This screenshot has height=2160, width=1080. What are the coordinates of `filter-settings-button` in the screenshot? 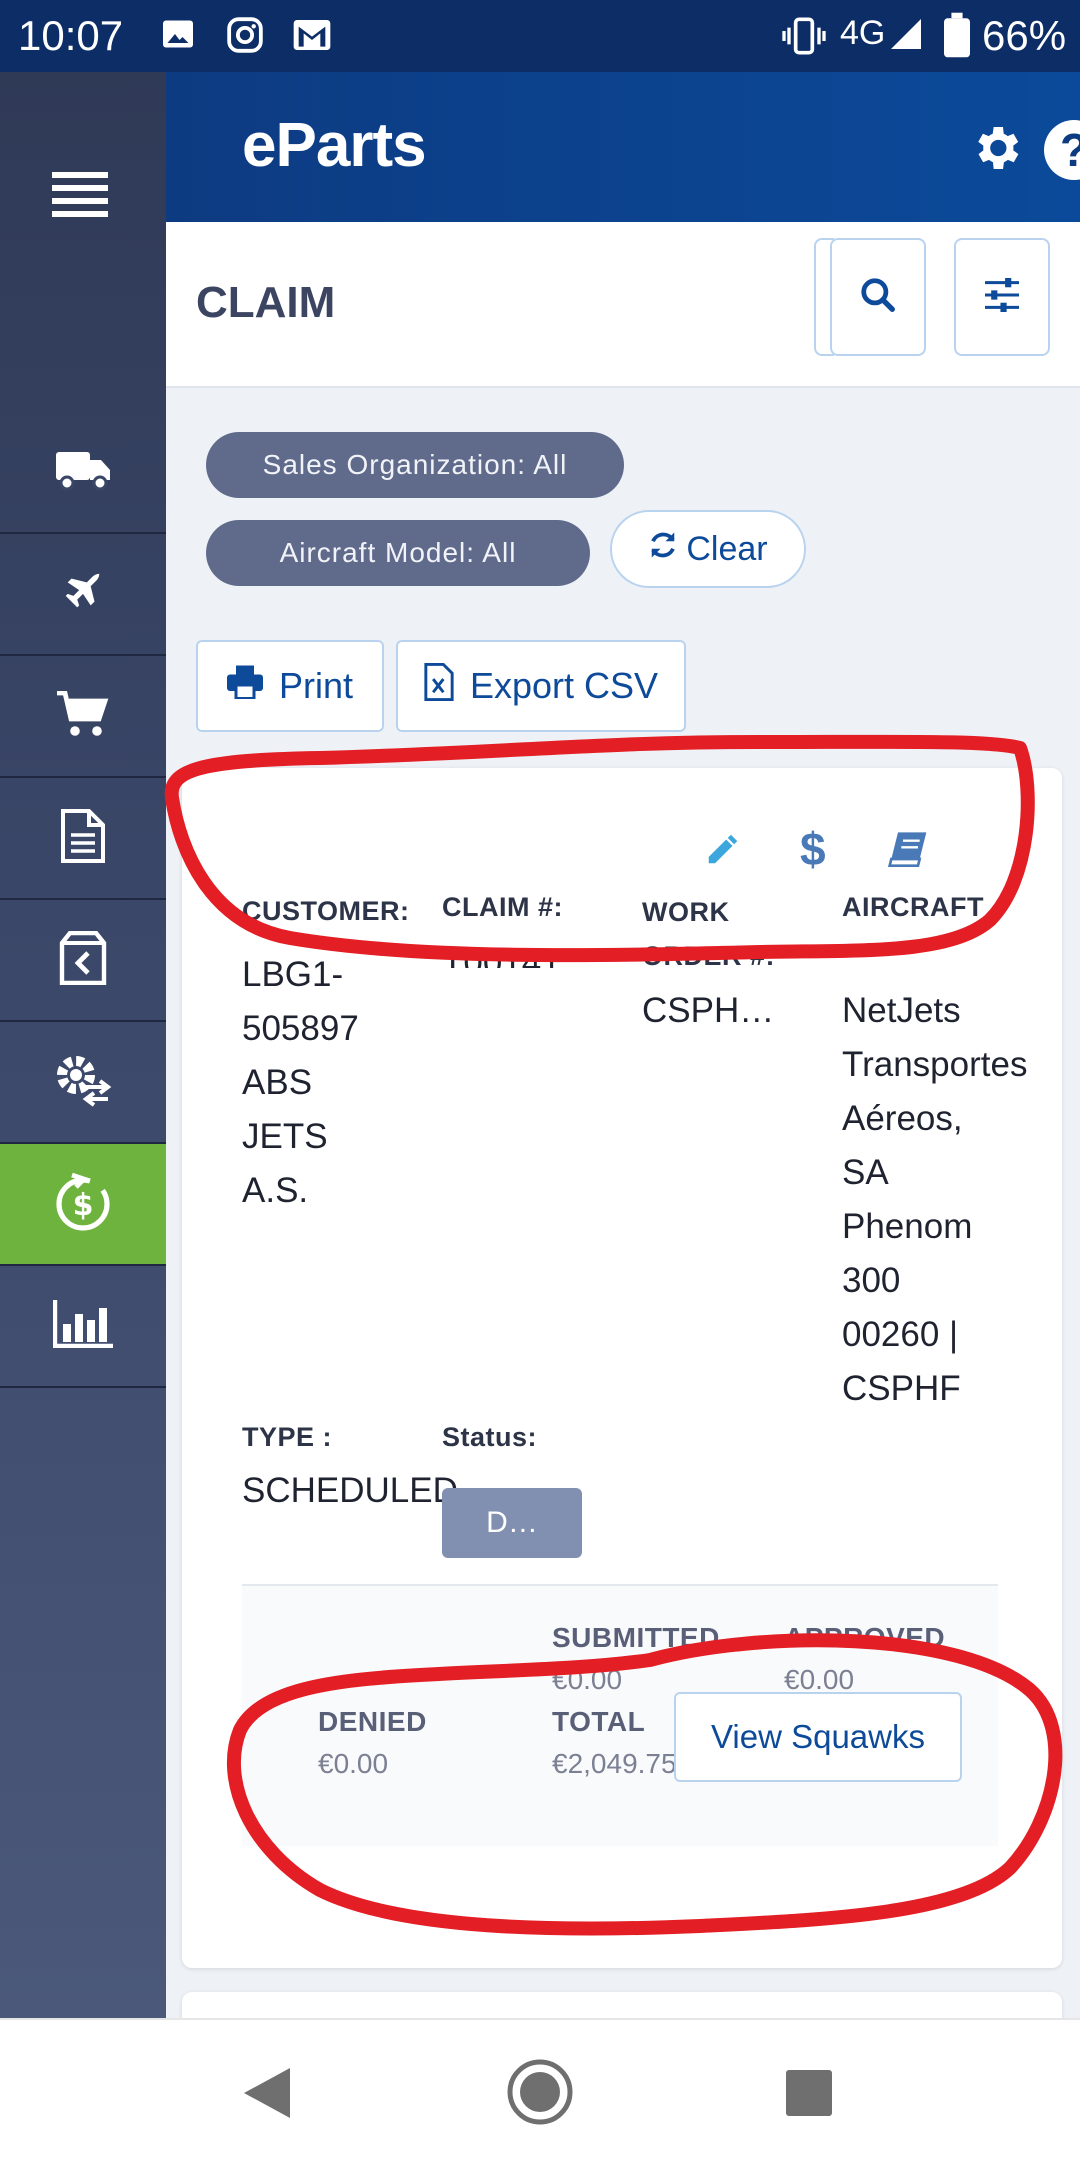 It's located at (1002, 297).